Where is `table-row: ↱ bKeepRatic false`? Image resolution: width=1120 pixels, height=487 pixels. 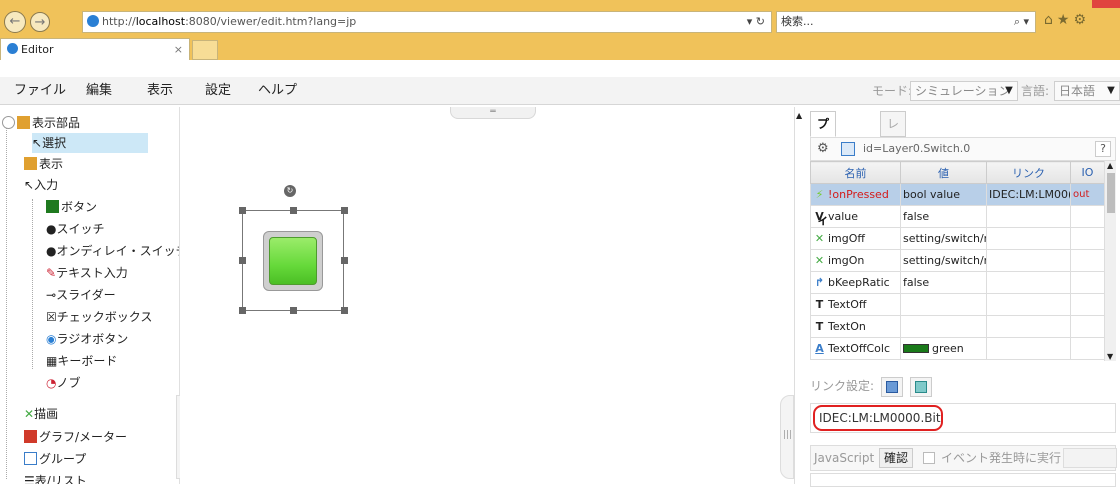
table-row: ↱ bKeepRatic false is located at coordinates (957, 282).